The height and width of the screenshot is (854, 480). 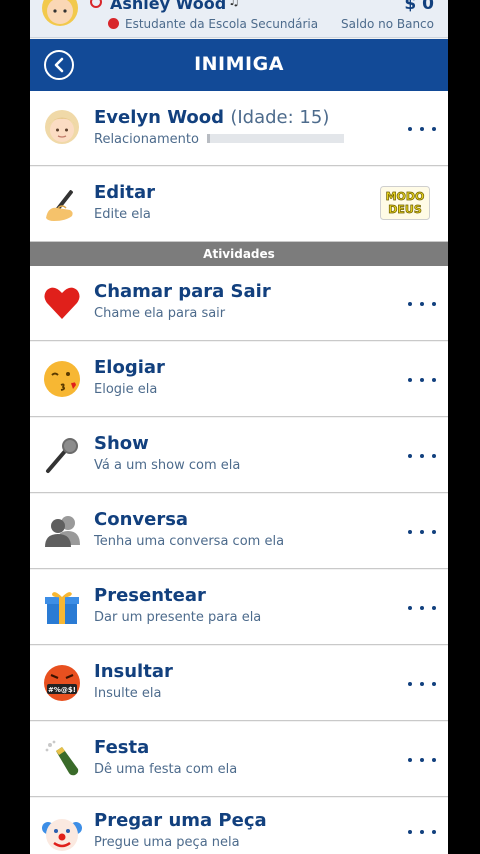 I want to click on player-occupation: Estudante da Escola Secundária, so click(x=213, y=24).